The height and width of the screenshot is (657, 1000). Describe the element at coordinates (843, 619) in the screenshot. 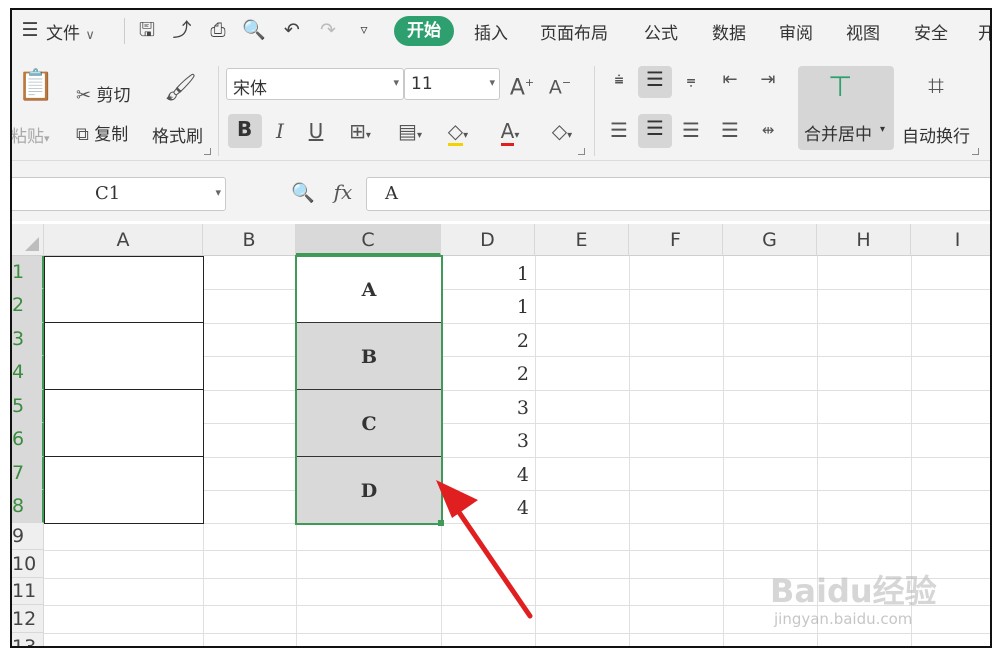

I see `watermark-url: jingyan.baidu.com` at that location.